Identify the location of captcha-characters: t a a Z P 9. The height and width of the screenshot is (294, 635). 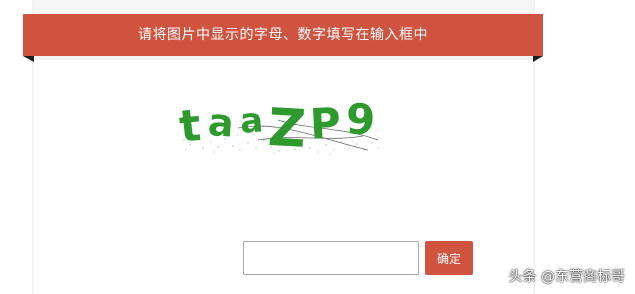
(277, 125).